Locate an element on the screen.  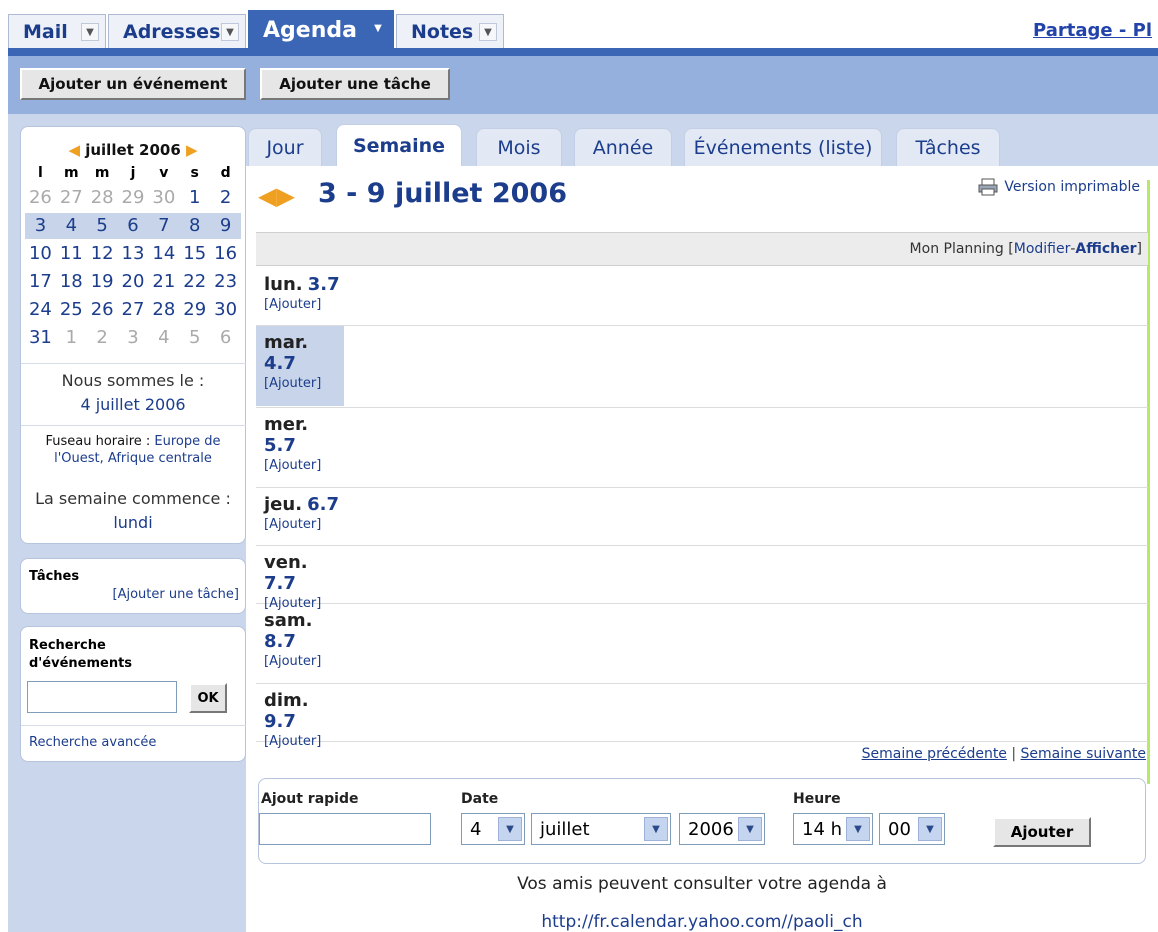
tab-adresses: Adresses ▼ is located at coordinates (177, 31).